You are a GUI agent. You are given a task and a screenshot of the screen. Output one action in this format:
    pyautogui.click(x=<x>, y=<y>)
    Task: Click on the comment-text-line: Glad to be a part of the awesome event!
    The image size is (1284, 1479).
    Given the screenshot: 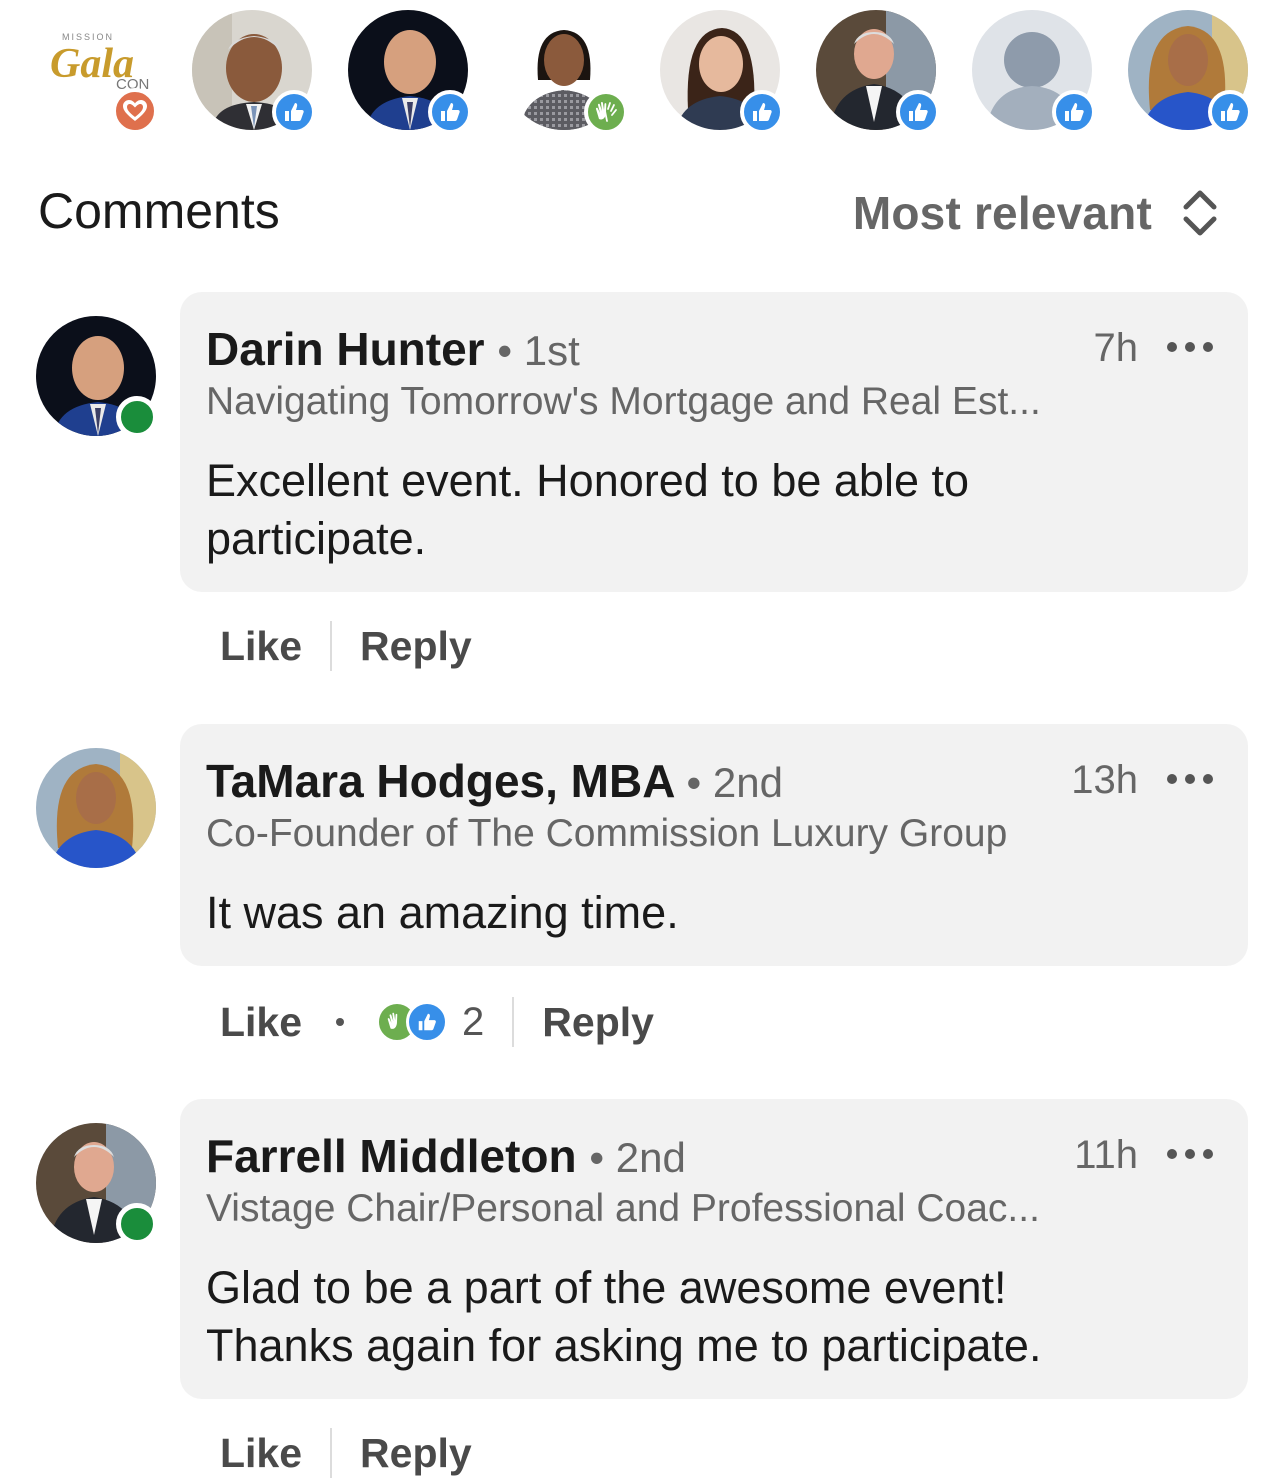 What is the action you would take?
    pyautogui.click(x=606, y=1287)
    